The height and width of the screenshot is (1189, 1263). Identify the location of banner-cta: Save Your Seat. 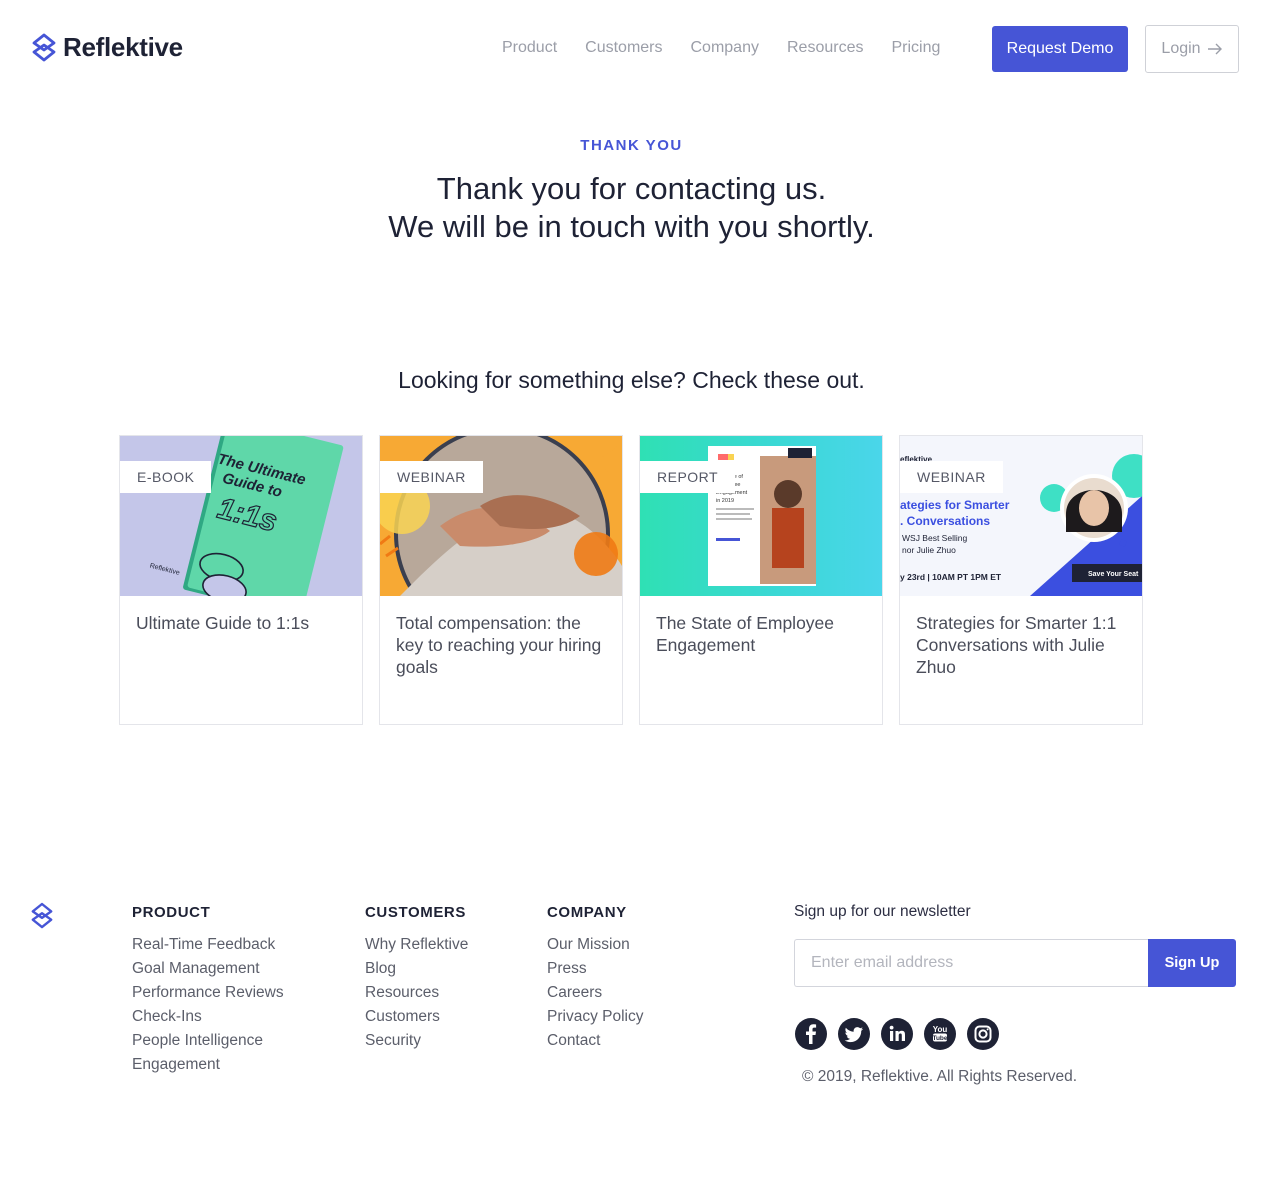
(1113, 574).